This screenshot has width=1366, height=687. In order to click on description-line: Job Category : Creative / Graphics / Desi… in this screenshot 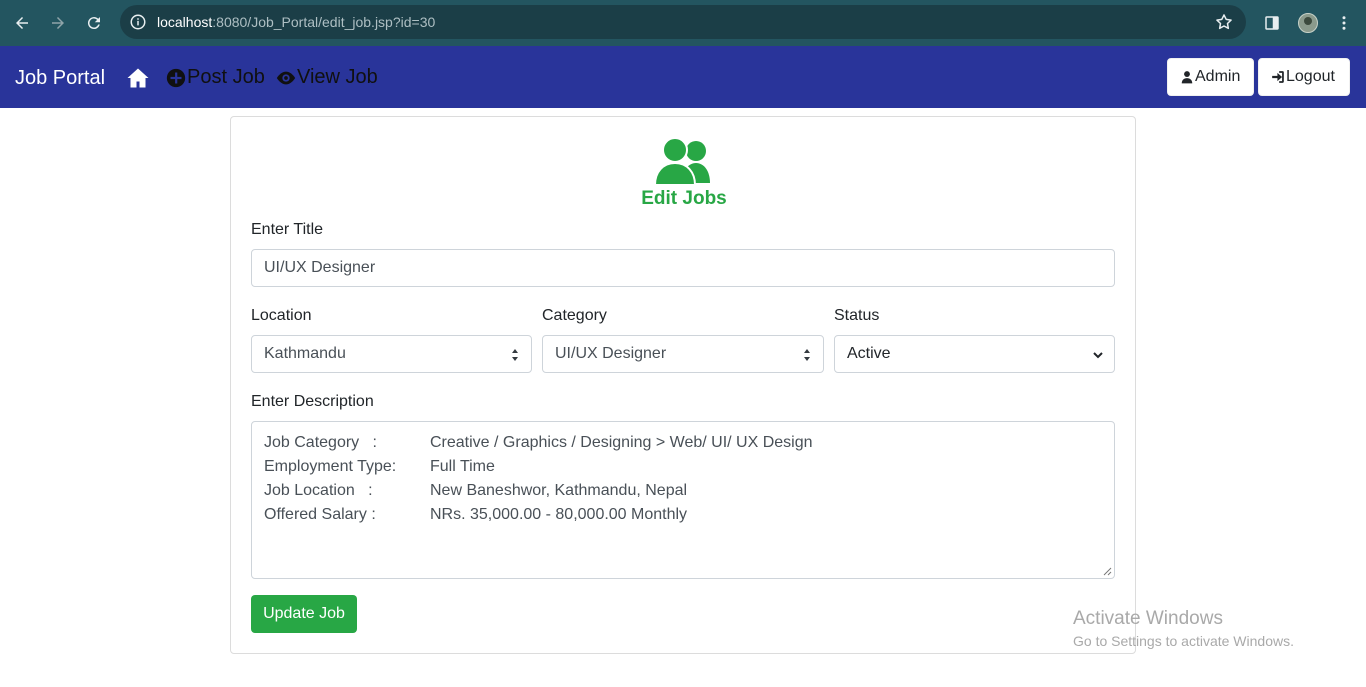, I will do `click(683, 443)`.